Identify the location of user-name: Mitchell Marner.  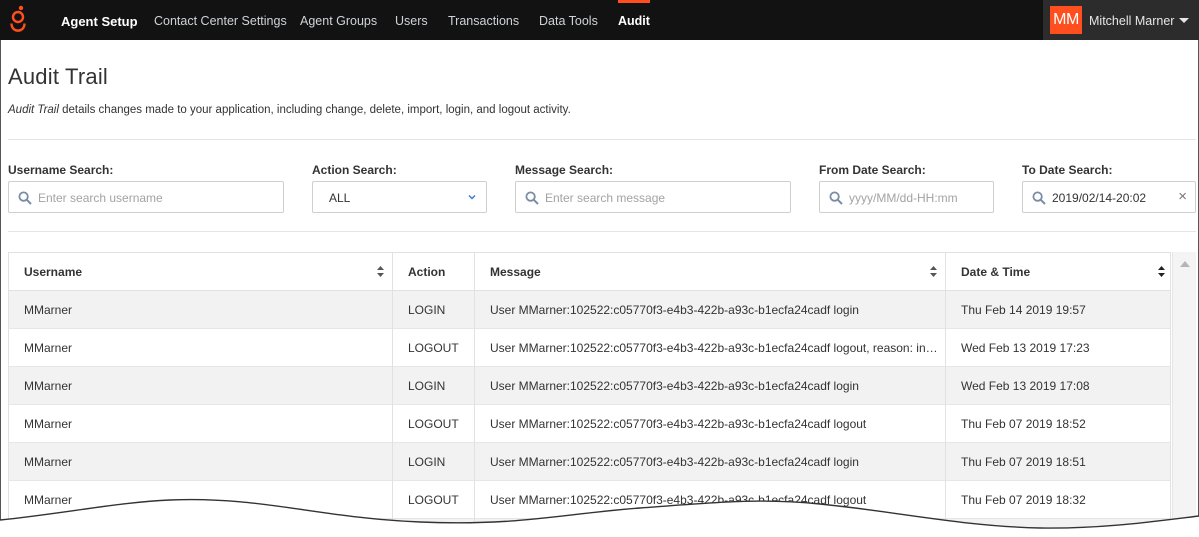
(1132, 21).